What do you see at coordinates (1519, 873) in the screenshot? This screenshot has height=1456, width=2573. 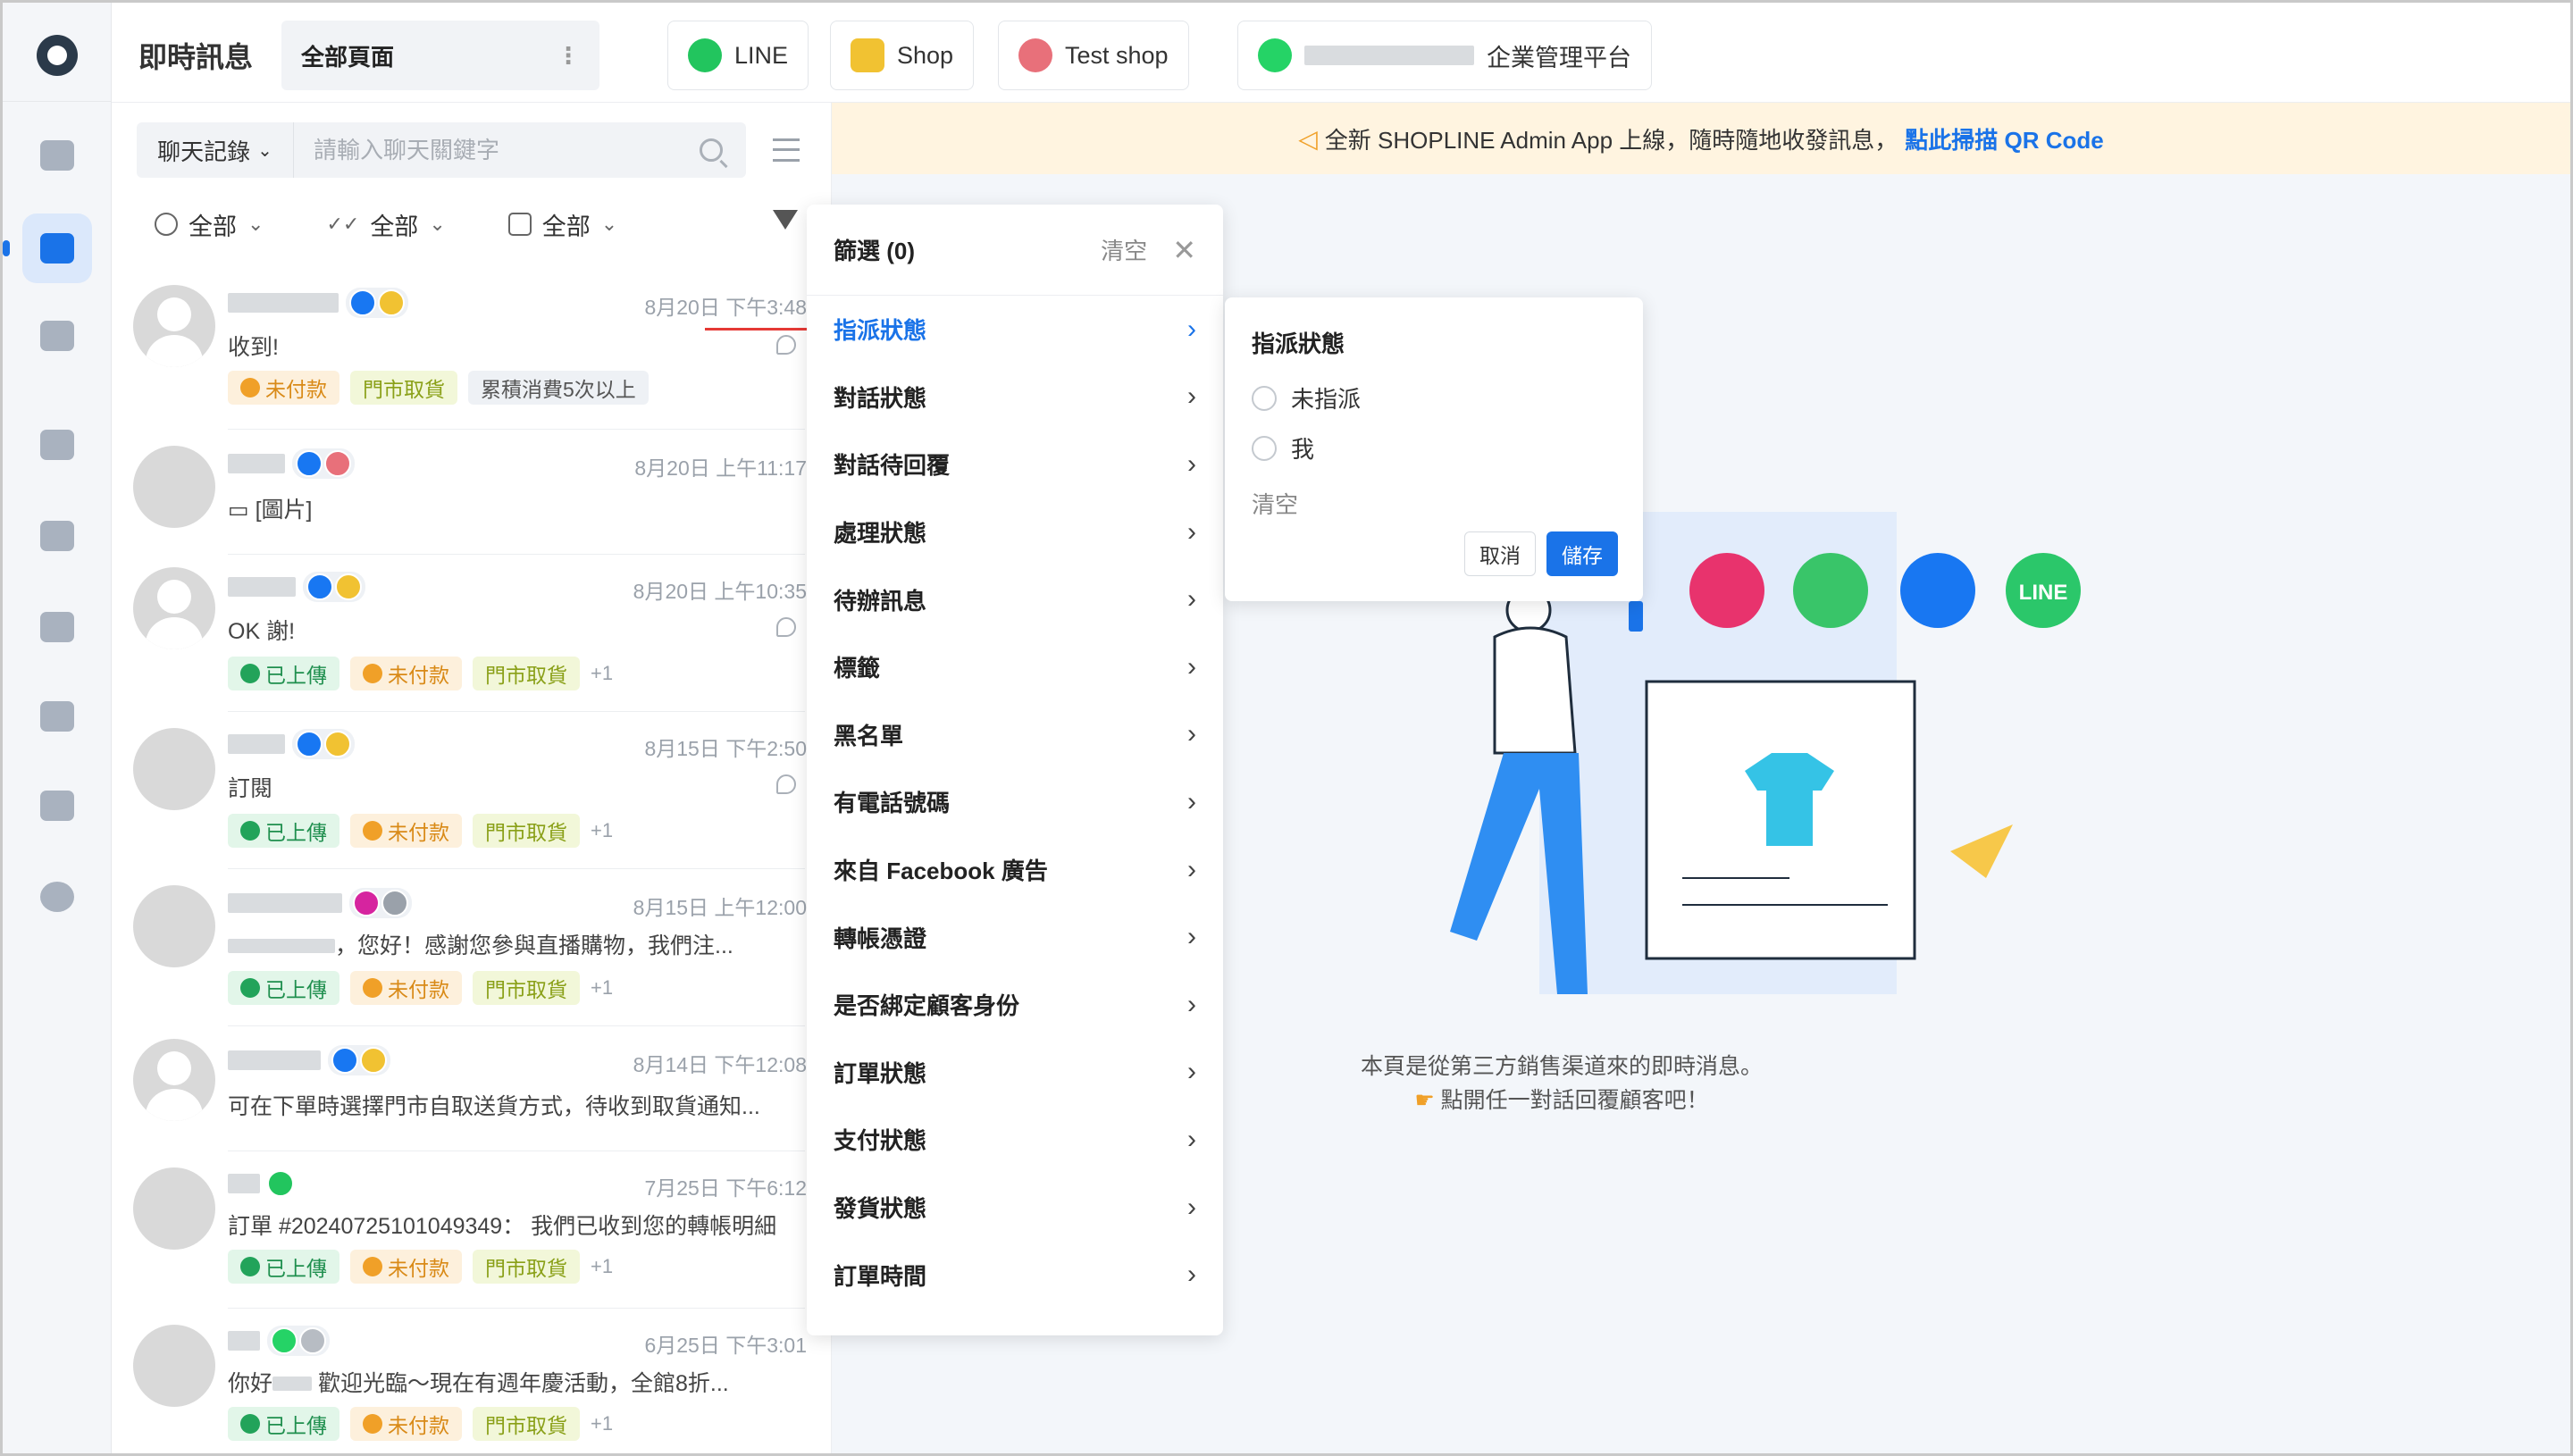 I see `person-legs` at bounding box center [1519, 873].